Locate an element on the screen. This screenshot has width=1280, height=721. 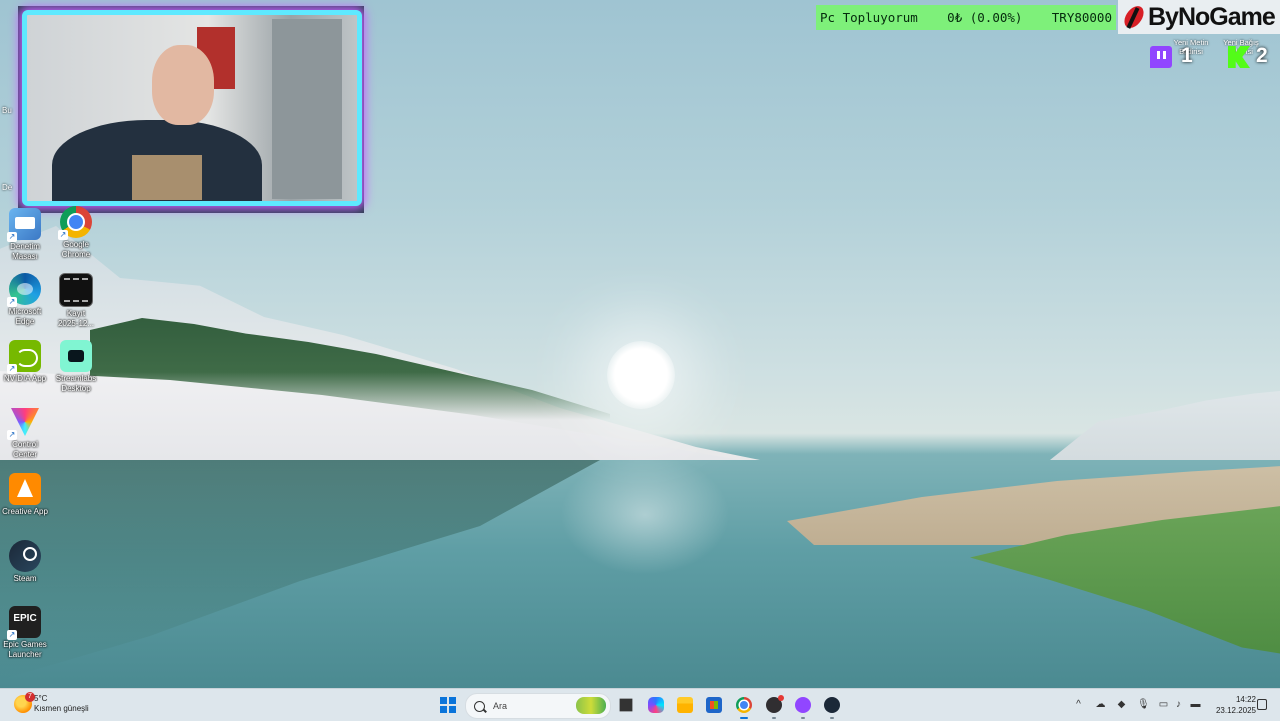
twitch-taskbar-button is located at coordinates (803, 708).